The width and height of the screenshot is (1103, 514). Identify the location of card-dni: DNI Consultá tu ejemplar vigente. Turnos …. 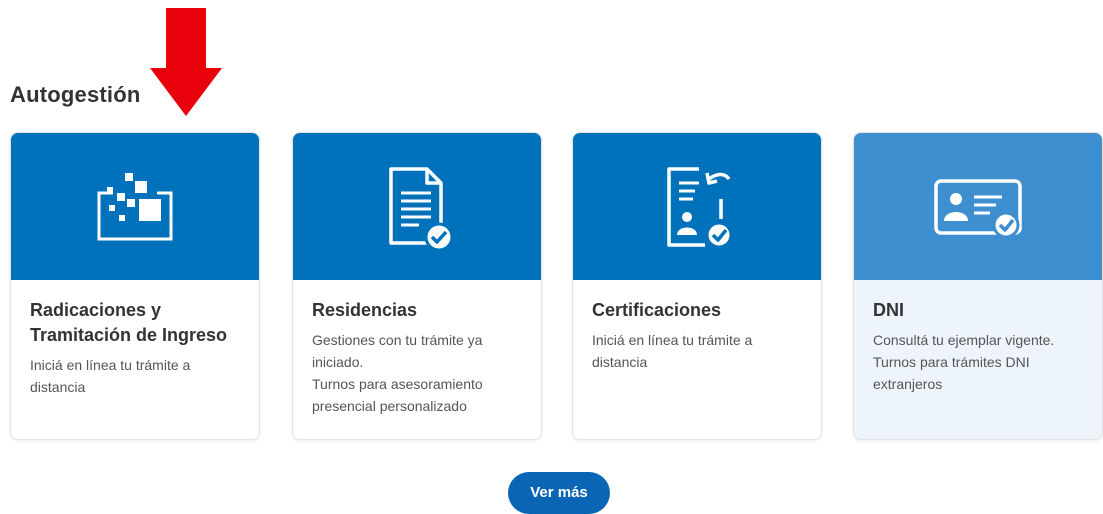
(978, 286).